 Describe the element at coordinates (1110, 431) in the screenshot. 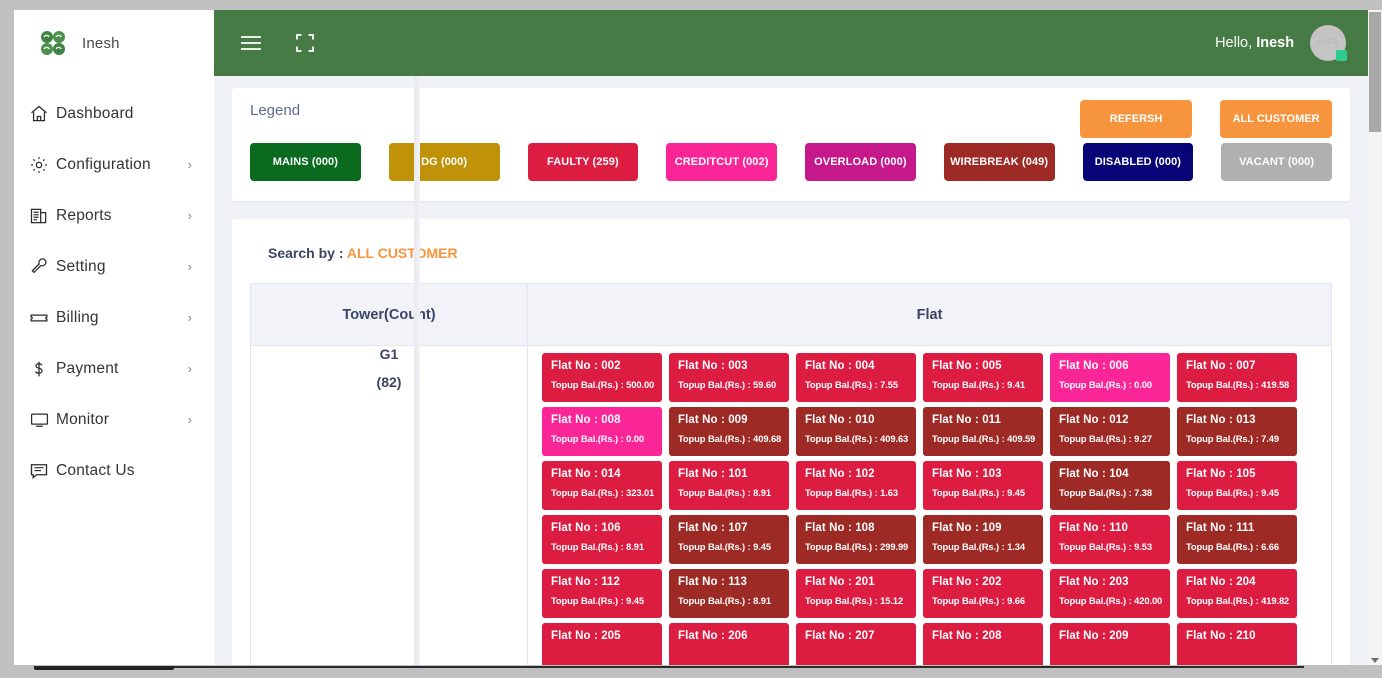

I see `flat-card: Flat No : 012 Topup Bal.(Rs.) : 9.27` at that location.